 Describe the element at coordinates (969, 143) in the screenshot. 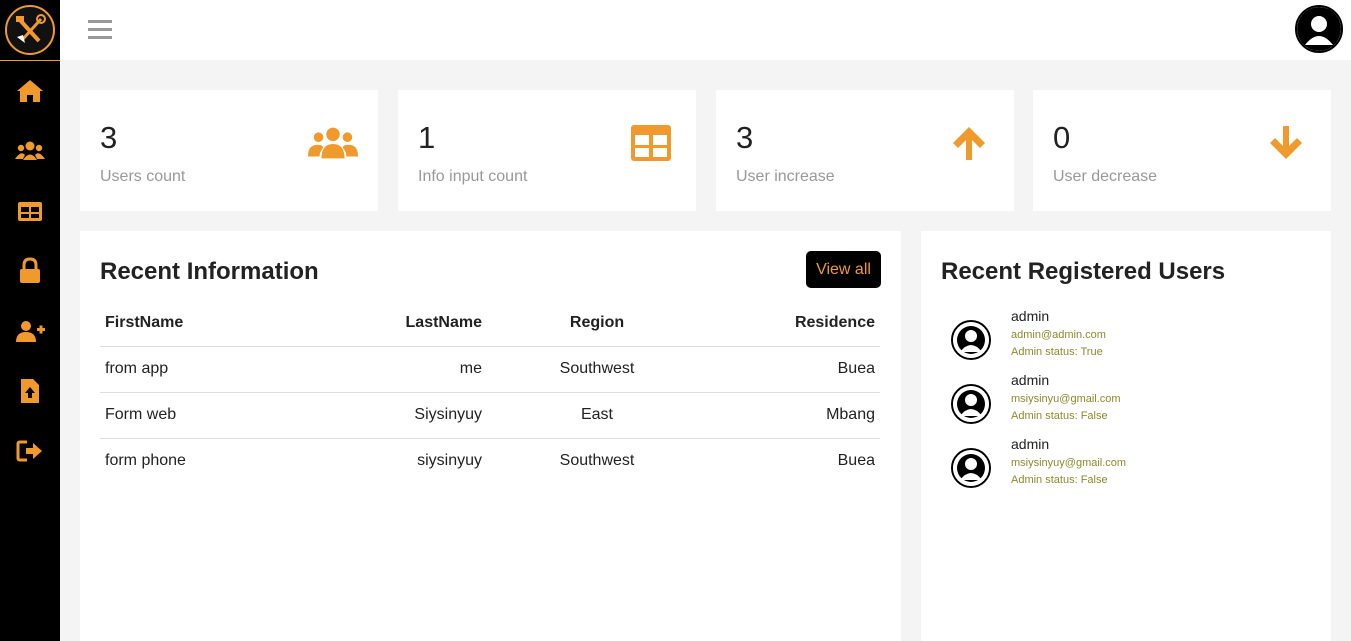

I see `arrow-up-icon` at that location.